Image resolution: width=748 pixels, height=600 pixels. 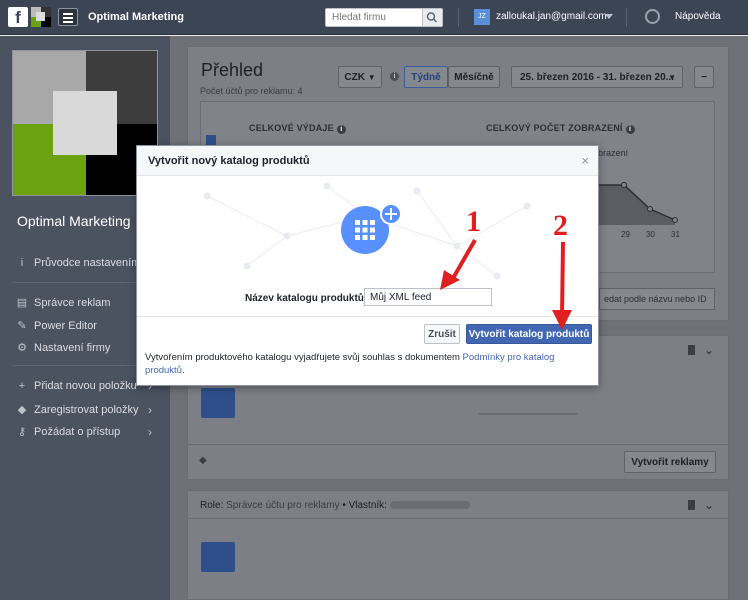 What do you see at coordinates (585, 160) in the screenshot?
I see `close-icon: ×` at bounding box center [585, 160].